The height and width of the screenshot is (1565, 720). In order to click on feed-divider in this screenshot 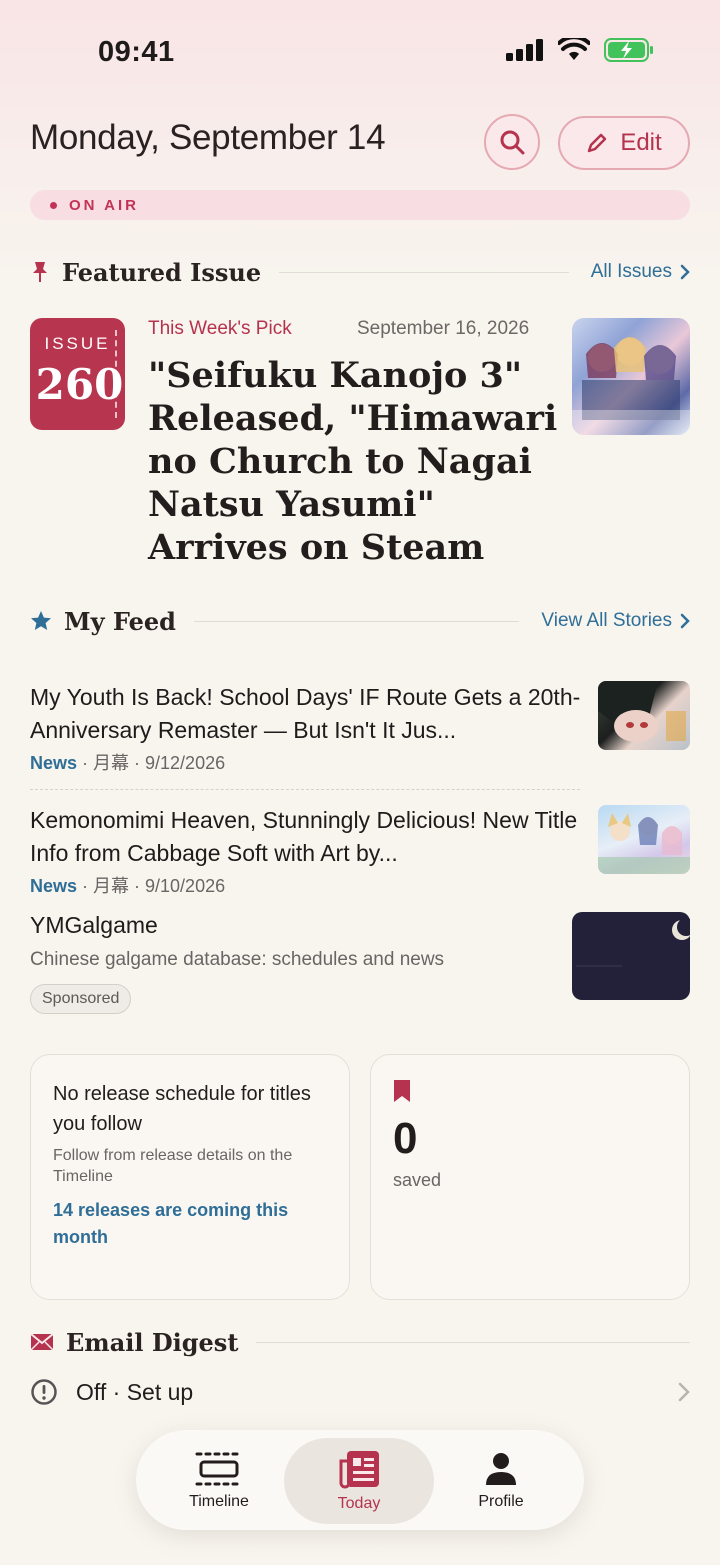, I will do `click(305, 789)`.